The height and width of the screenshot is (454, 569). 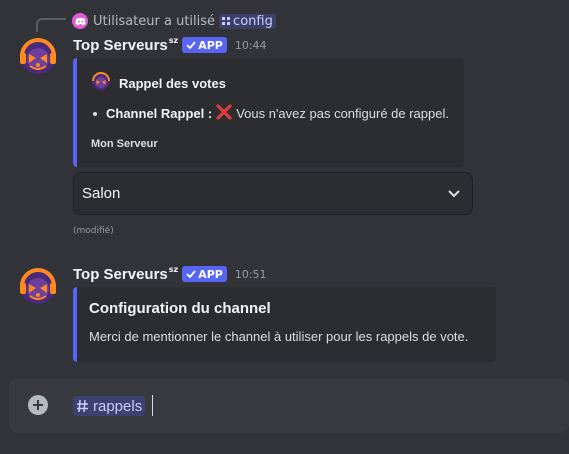 I want to click on channel-mention: rappels, so click(x=109, y=406).